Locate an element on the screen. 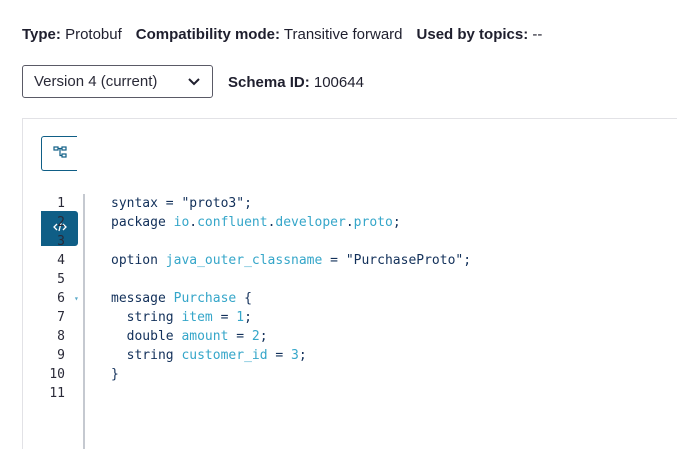 This screenshot has width=677, height=449. code-token: syntax is located at coordinates (134, 203).